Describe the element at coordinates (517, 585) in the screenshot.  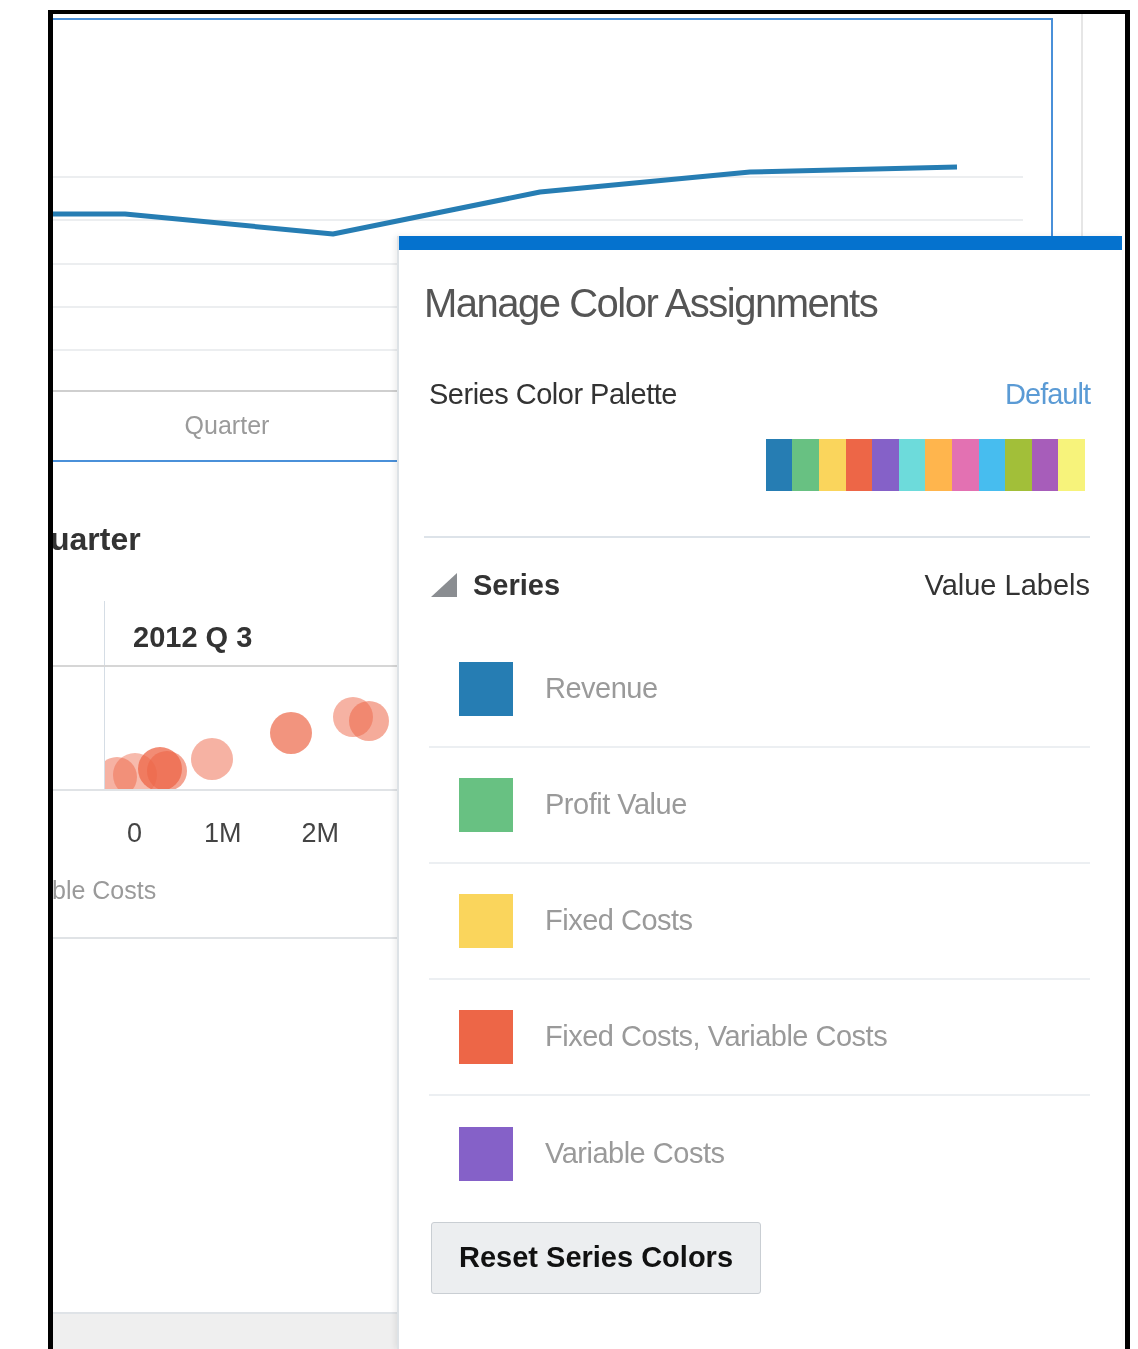
I see `series-header: Series` at that location.